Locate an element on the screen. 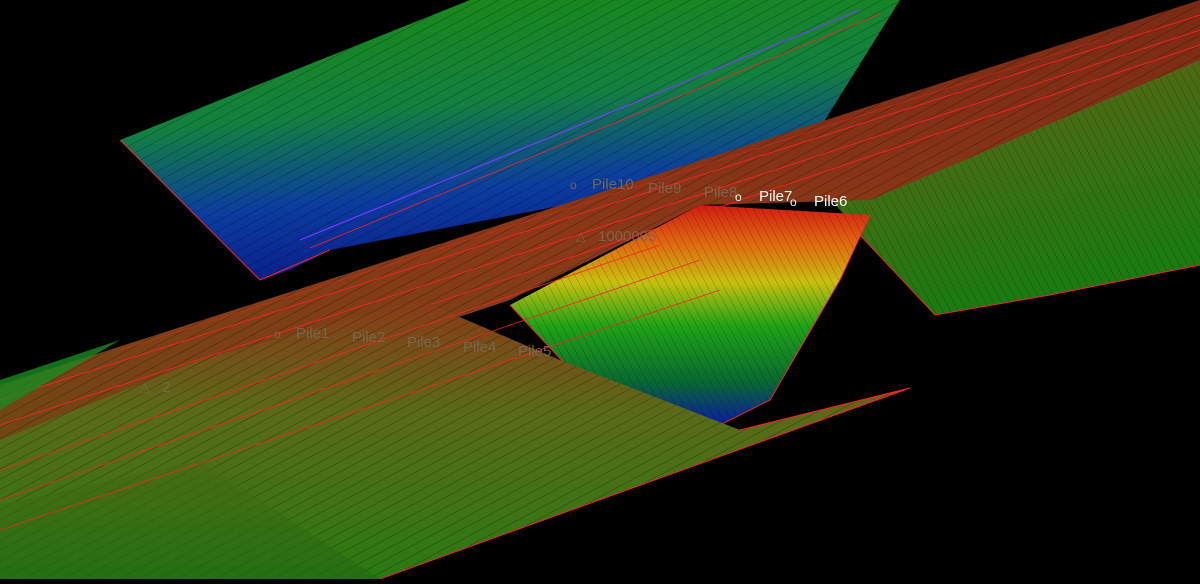 Image resolution: width=1200 pixels, height=584 pixels. survey-point-label: 1000005 is located at coordinates (627, 236).